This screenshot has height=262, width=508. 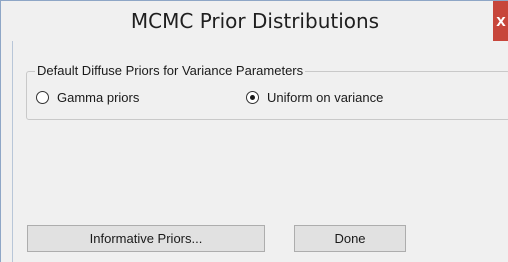 What do you see at coordinates (325, 97) in the screenshot?
I see `uniform-on-variance-label: Uniform on variance` at bounding box center [325, 97].